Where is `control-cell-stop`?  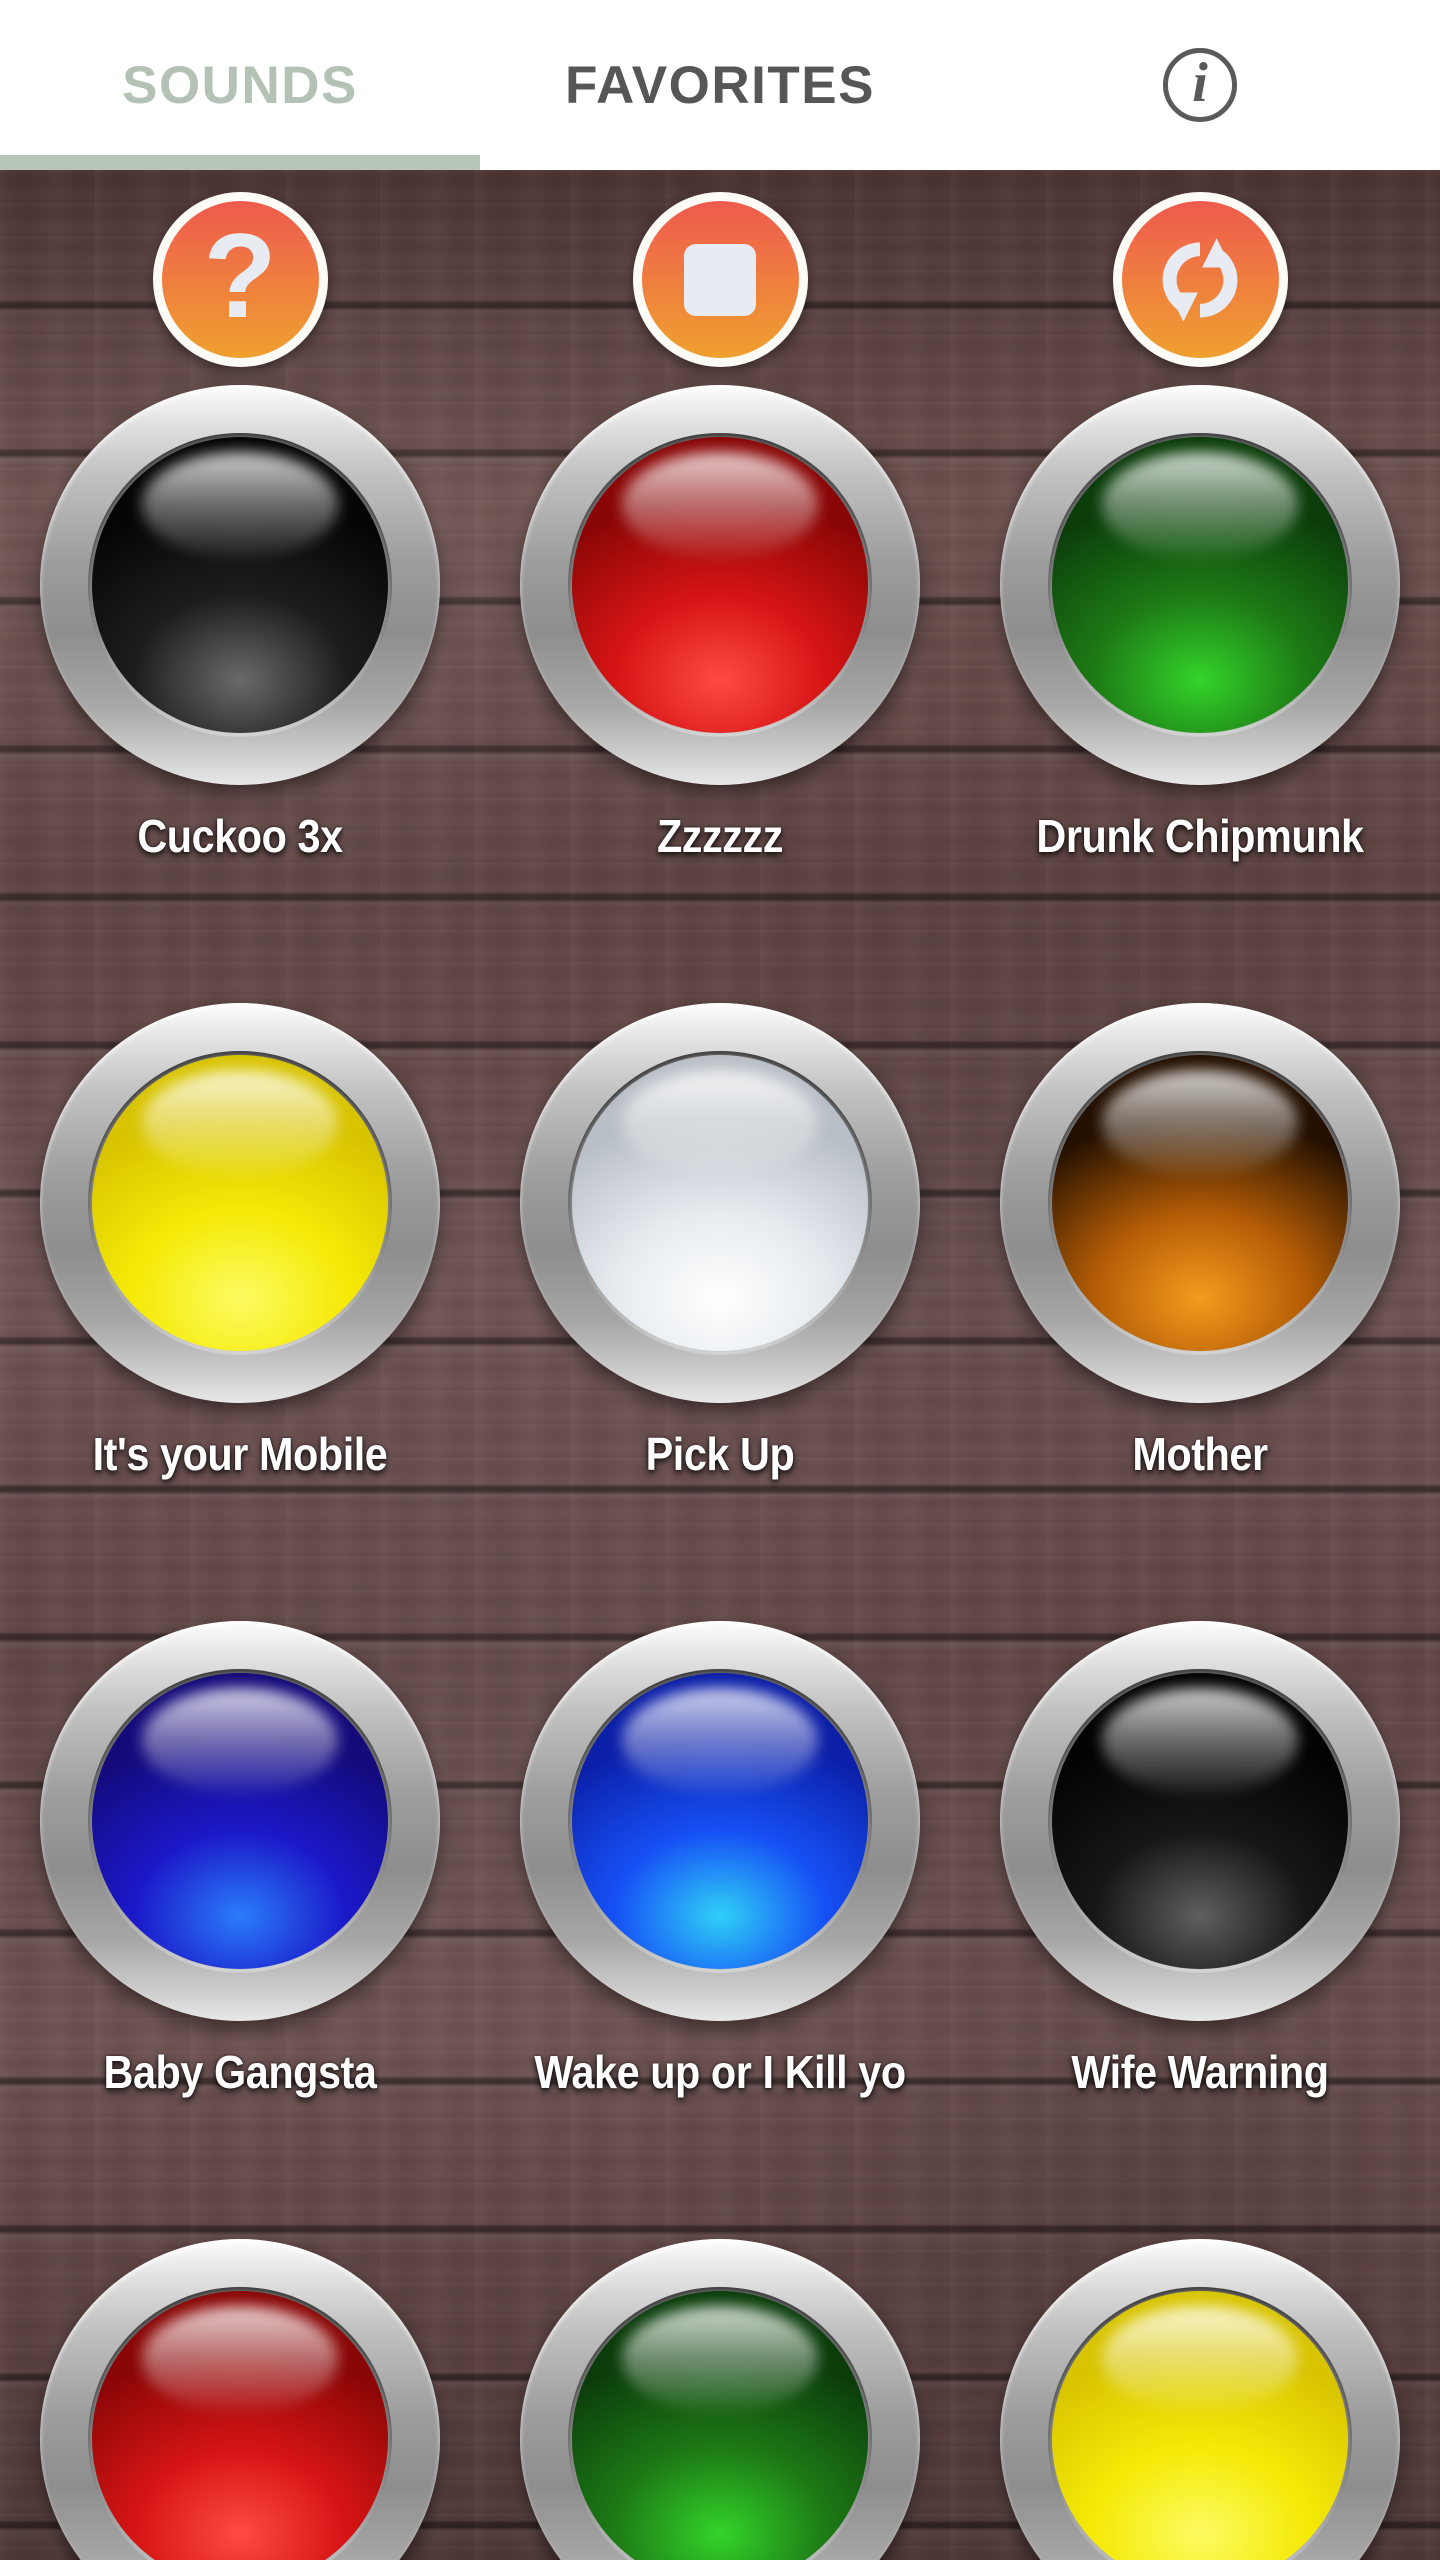
control-cell-stop is located at coordinates (720, 279).